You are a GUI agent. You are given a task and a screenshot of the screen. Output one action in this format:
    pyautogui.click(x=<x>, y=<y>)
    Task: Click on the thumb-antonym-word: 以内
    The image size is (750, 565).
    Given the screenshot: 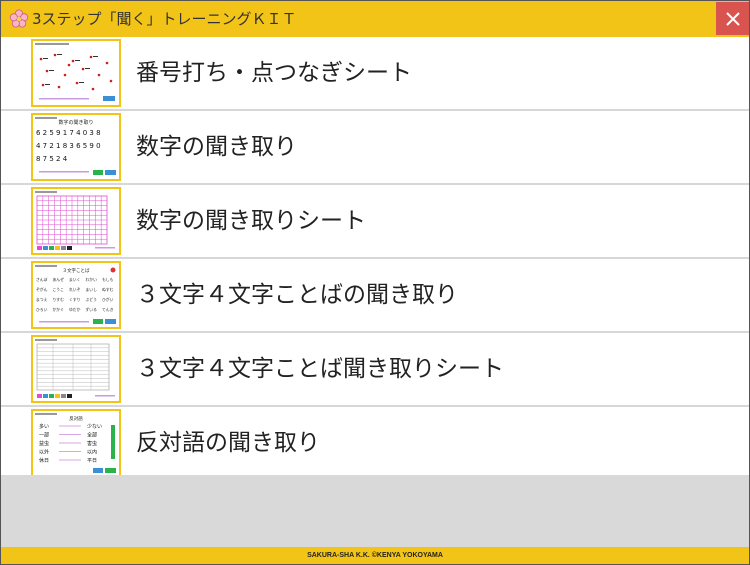 What is the action you would take?
    pyautogui.click(x=92, y=452)
    